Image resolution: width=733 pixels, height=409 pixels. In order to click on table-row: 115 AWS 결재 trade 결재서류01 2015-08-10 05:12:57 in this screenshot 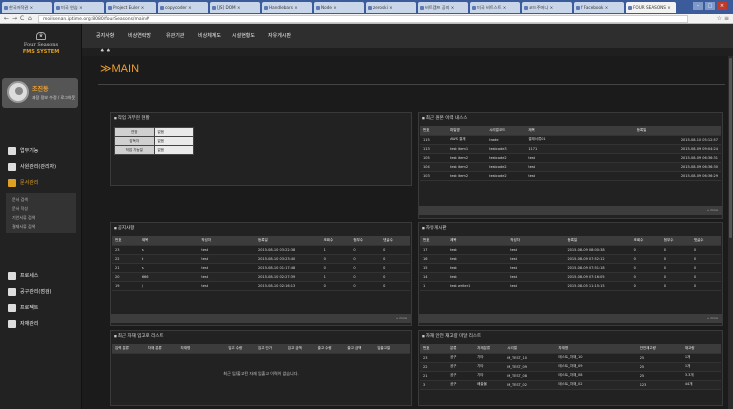, I will do `click(570, 140)`.